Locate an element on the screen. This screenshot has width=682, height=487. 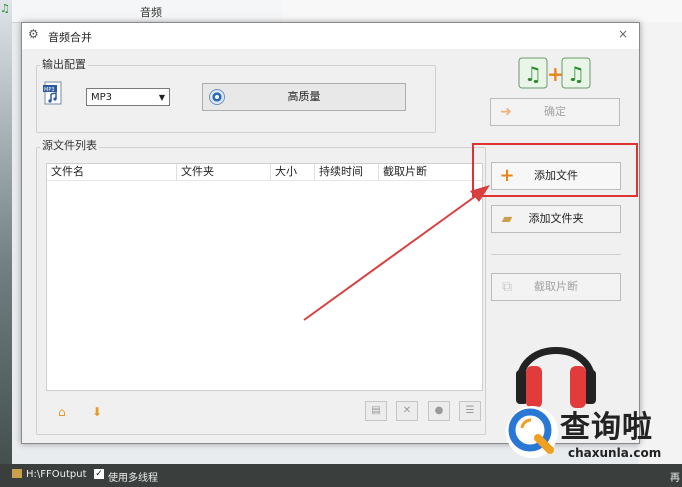
column-header-filename: 文件名 is located at coordinates (112, 172).